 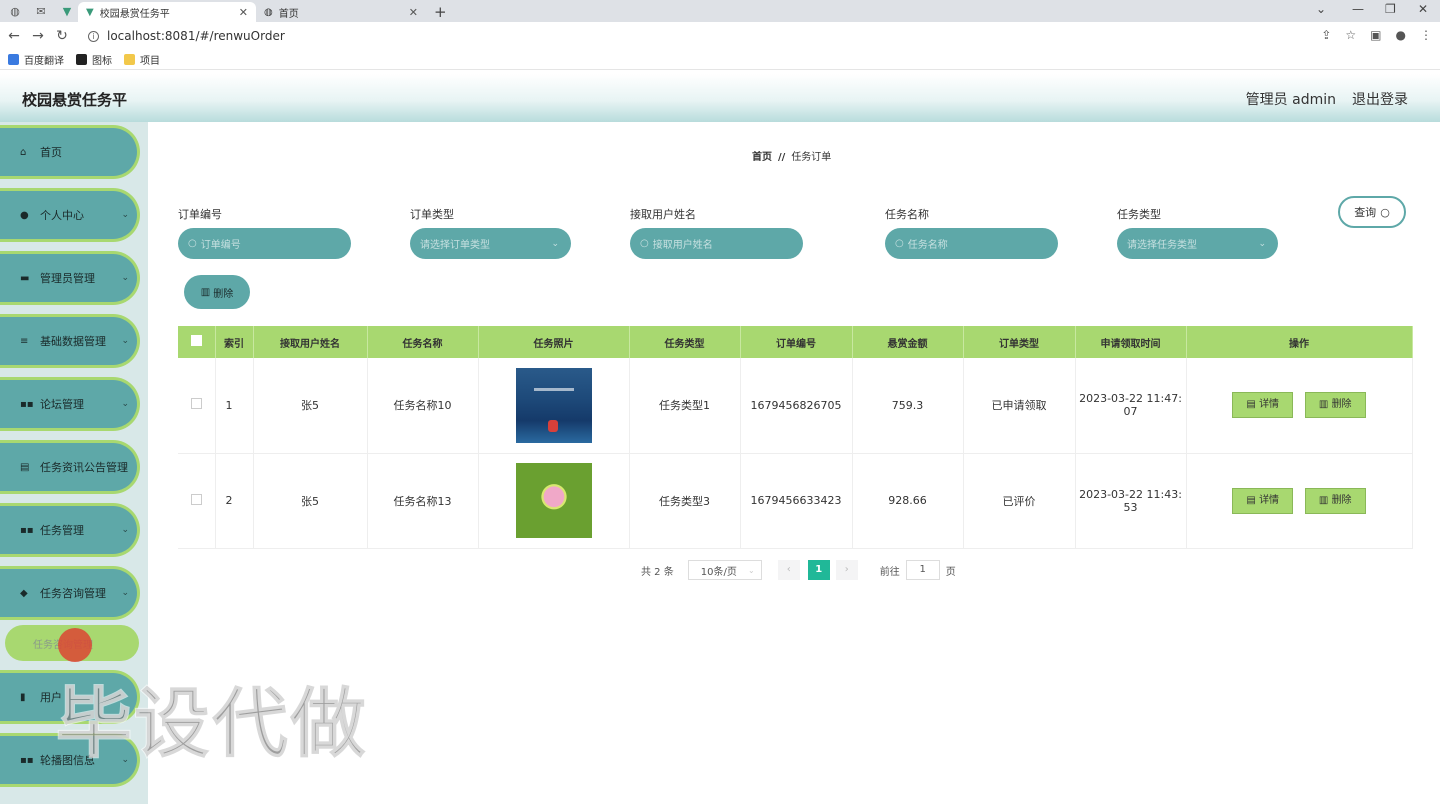 What do you see at coordinates (70, 467) in the screenshot?
I see `sidebar-item-news: ▤ 任务资讯公告管理 ⌄` at bounding box center [70, 467].